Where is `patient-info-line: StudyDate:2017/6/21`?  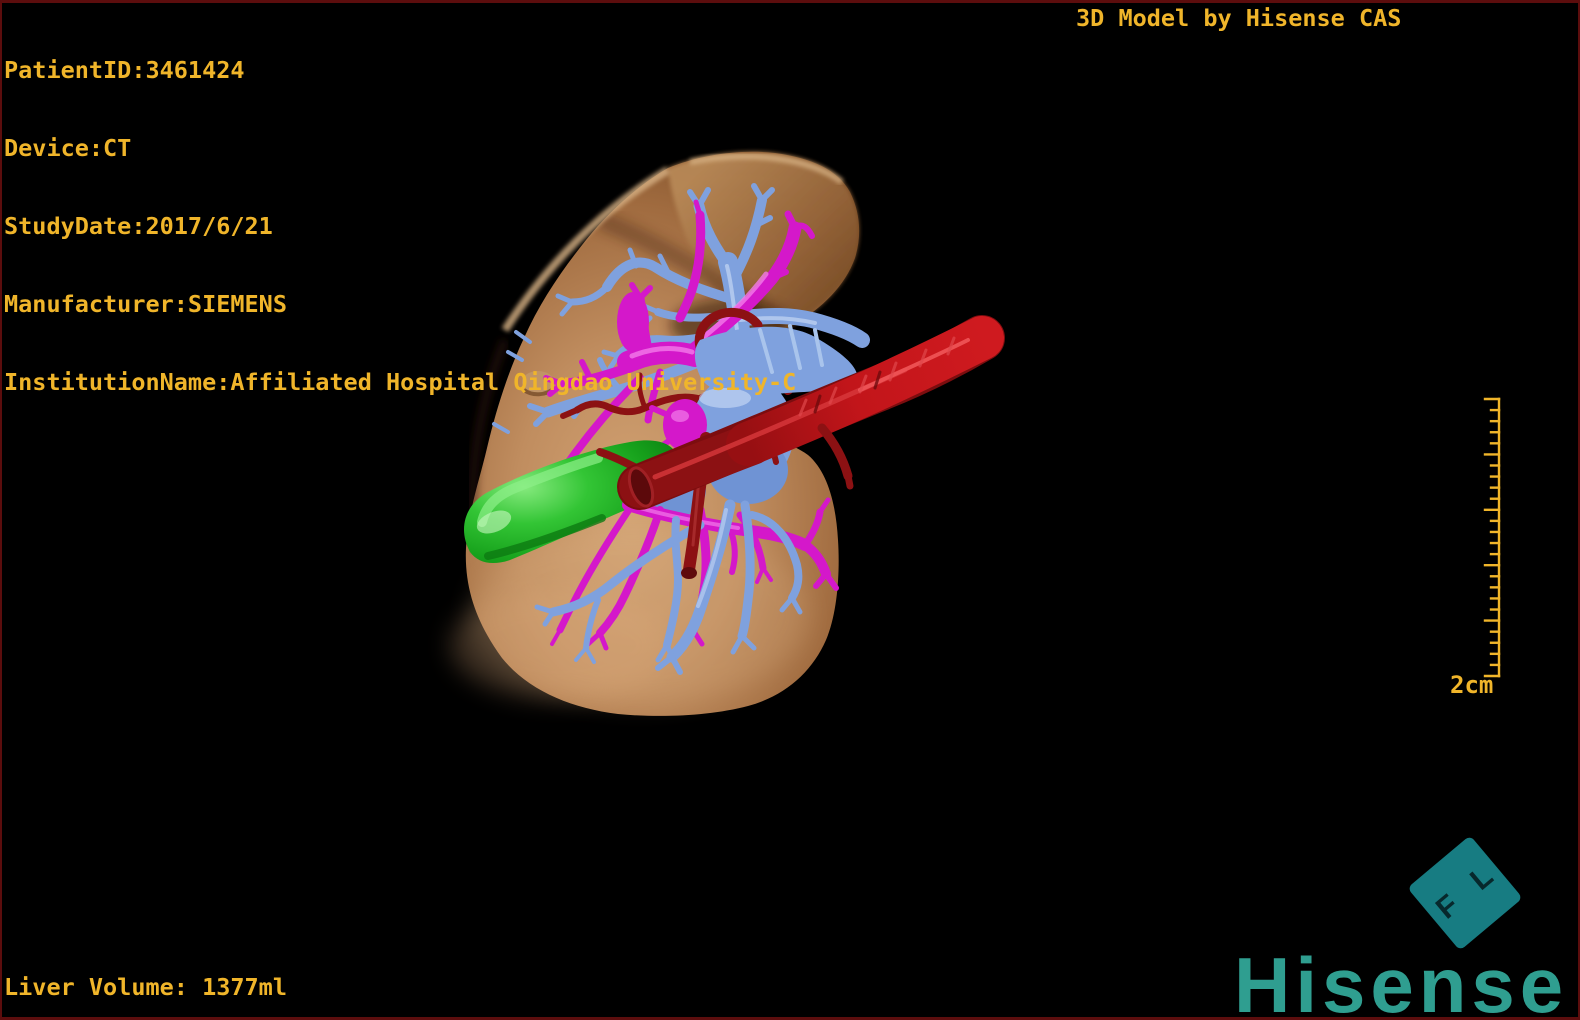 patient-info-line: StudyDate:2017/6/21 is located at coordinates (138, 226).